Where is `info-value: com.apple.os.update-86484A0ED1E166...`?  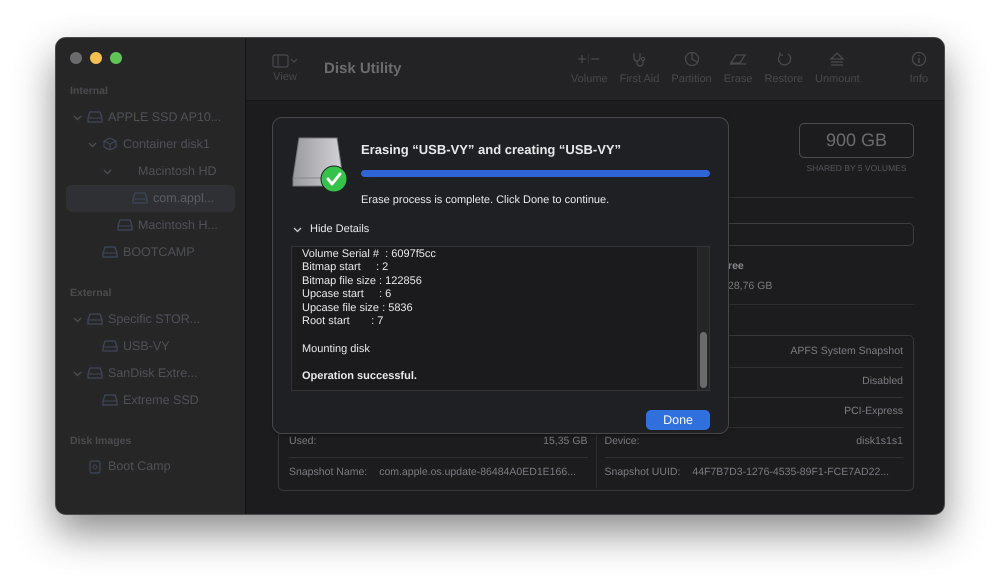
info-value: com.apple.os.update-86484A0ED1E166... is located at coordinates (477, 472).